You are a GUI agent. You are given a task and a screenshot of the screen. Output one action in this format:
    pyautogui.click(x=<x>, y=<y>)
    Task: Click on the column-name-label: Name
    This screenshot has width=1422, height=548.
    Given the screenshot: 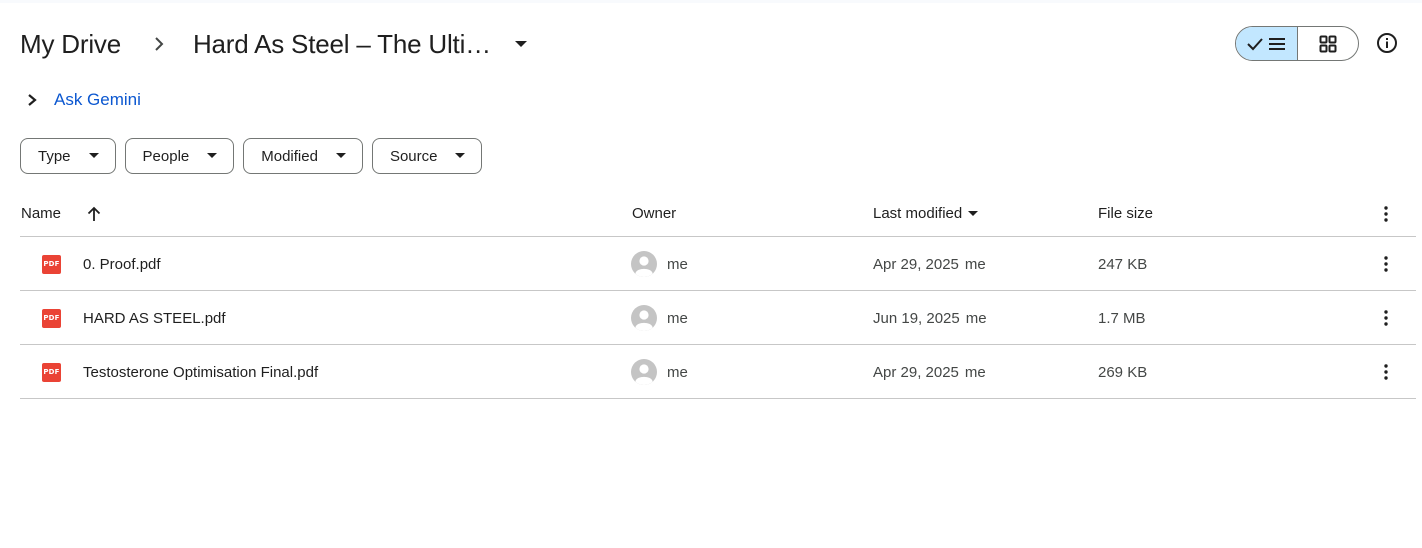 What is the action you would take?
    pyautogui.click(x=41, y=213)
    